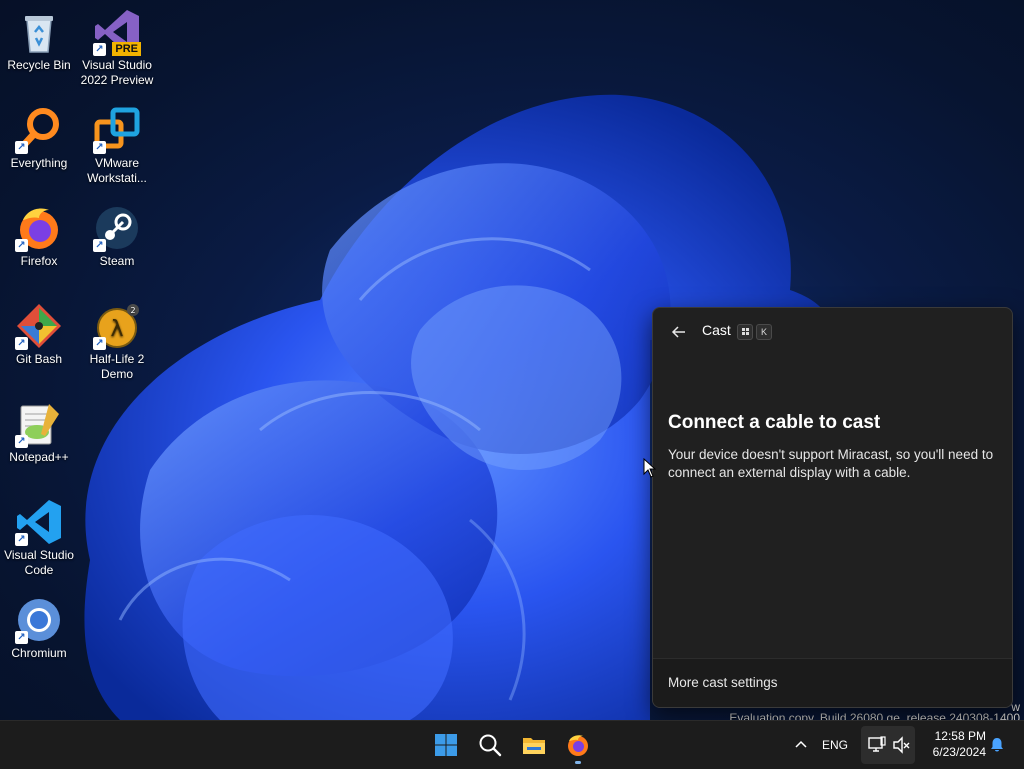 The width and height of the screenshot is (1024, 769). I want to click on back-button, so click(679, 332).